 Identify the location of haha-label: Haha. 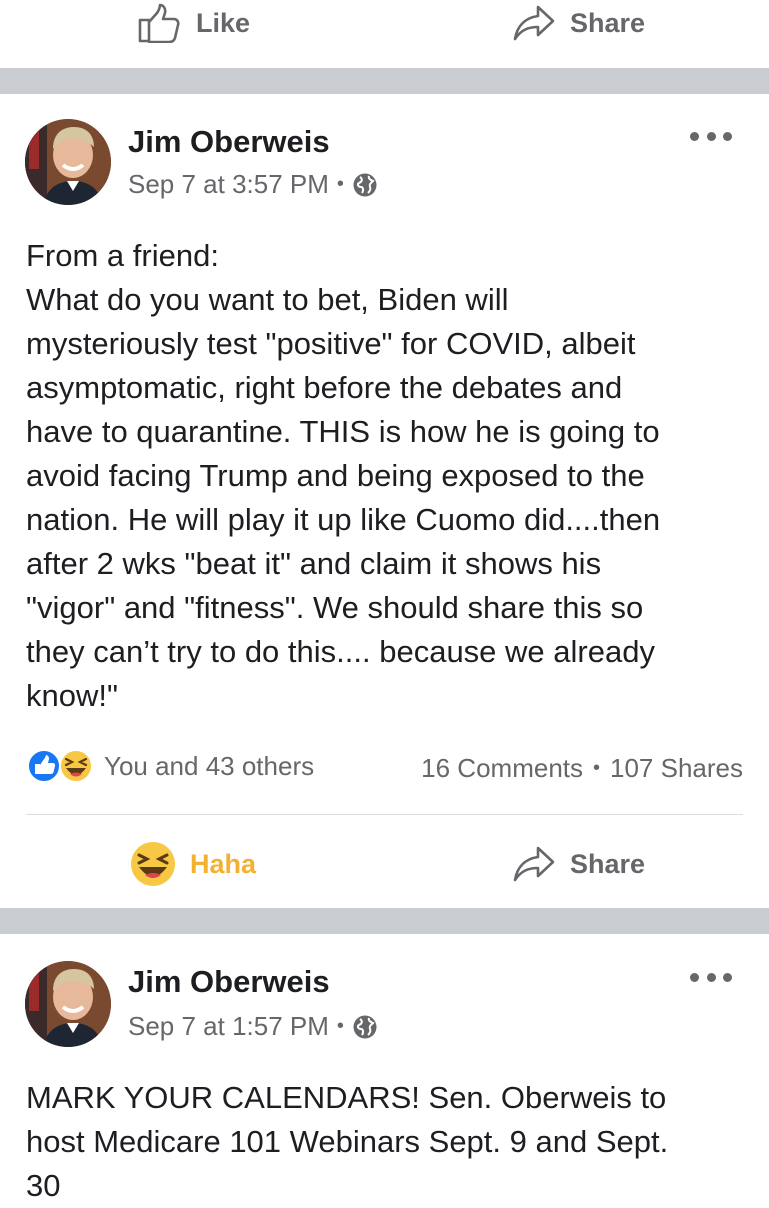
(223, 863).